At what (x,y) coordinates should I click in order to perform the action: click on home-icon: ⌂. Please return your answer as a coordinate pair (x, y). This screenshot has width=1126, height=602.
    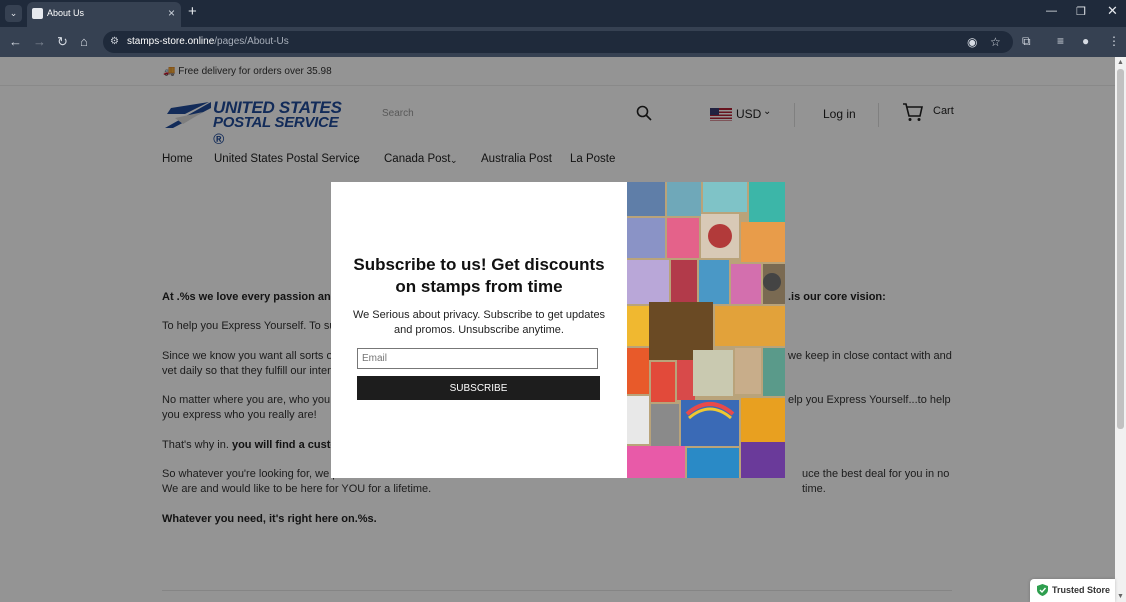
    Looking at the image, I should click on (84, 41).